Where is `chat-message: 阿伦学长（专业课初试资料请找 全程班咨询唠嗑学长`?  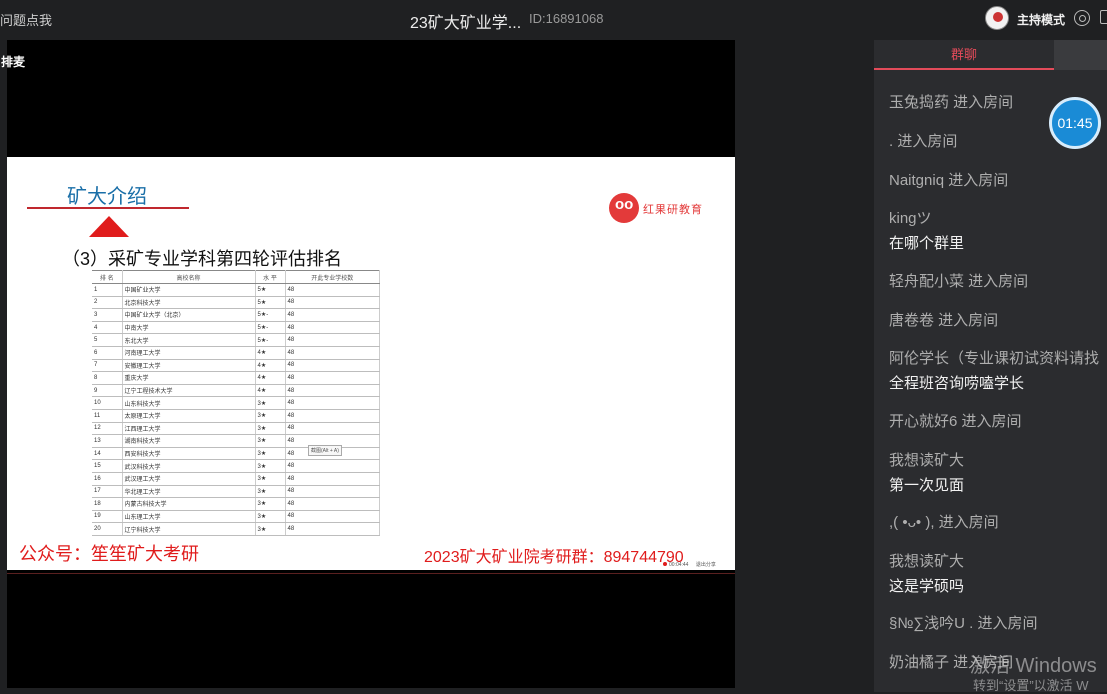 chat-message: 阿伦学长（专业课初试资料请找 全程班咨询唠嗑学长 is located at coordinates (994, 370).